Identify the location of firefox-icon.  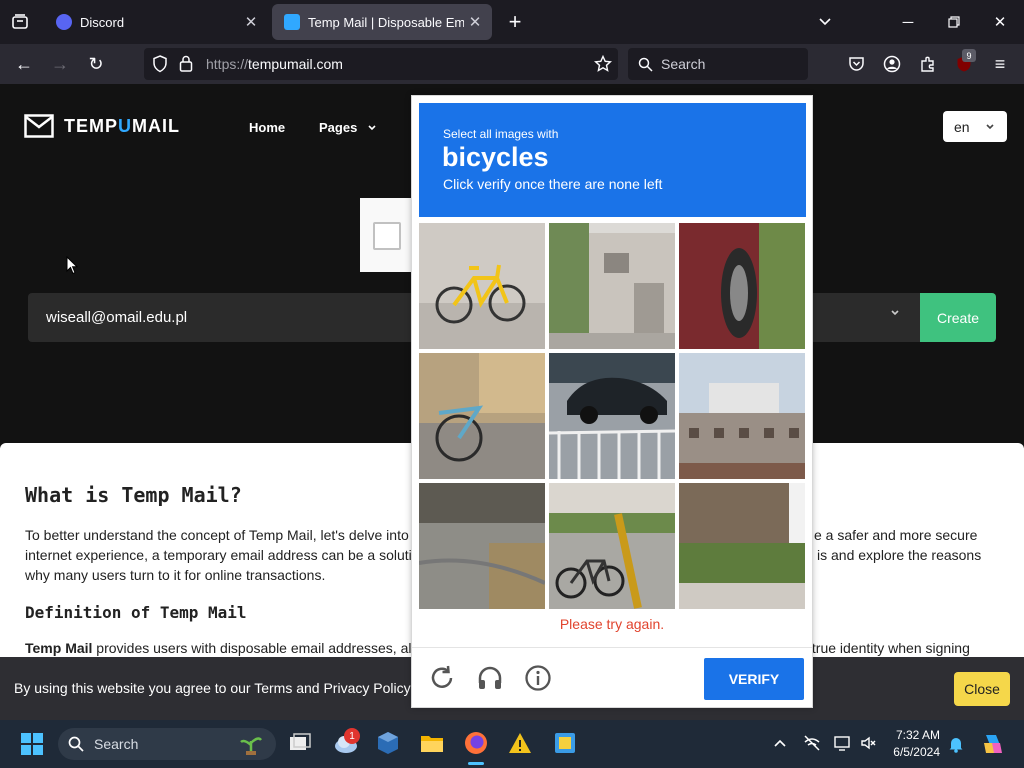
(476, 743).